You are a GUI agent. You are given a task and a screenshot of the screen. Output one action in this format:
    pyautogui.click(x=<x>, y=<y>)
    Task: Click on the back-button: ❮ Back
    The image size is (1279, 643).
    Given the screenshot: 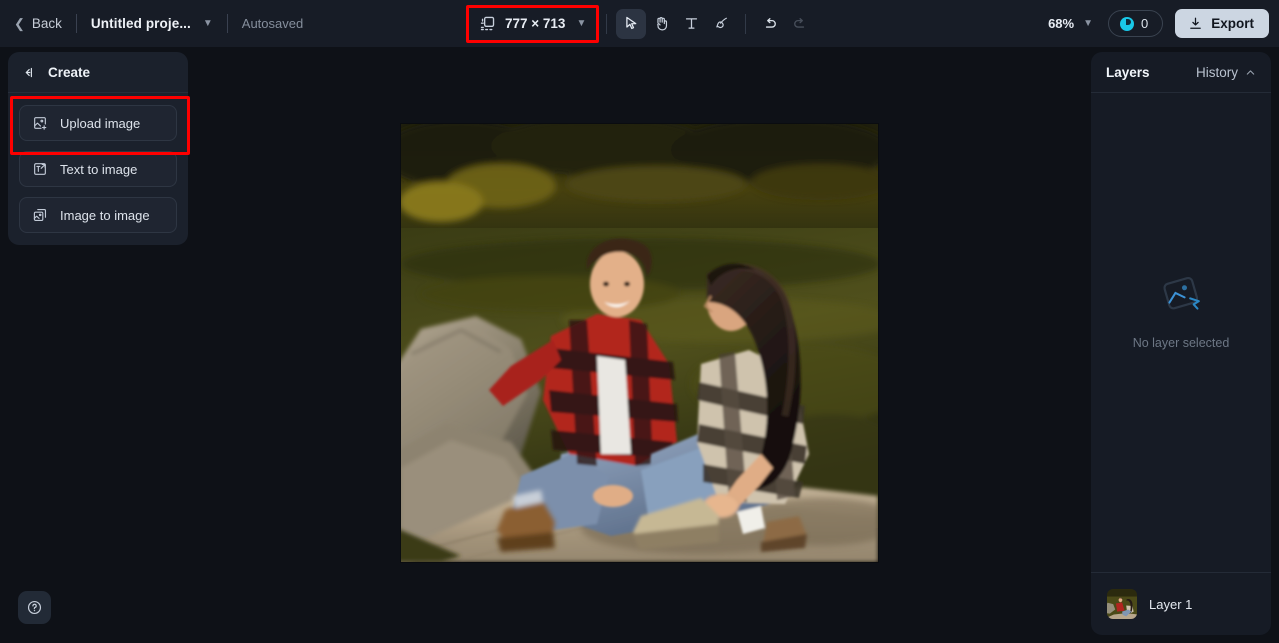 What is the action you would take?
    pyautogui.click(x=38, y=23)
    